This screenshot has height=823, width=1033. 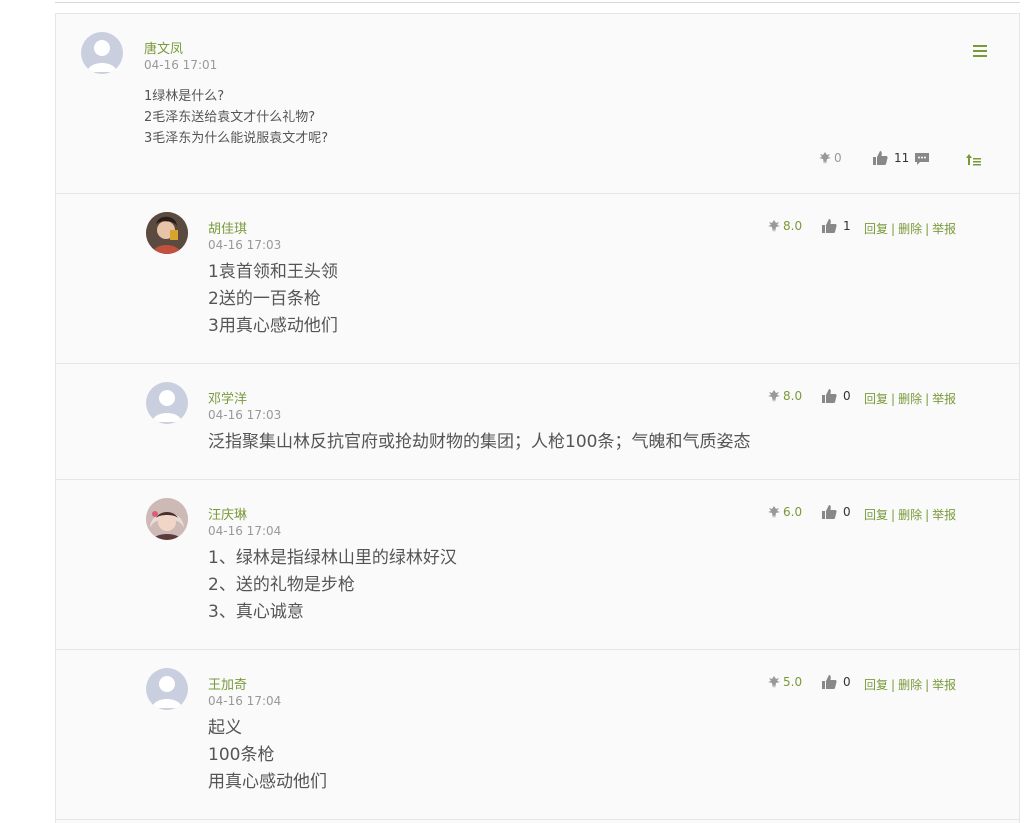 I want to click on reply-rating: 5.0, so click(x=784, y=682).